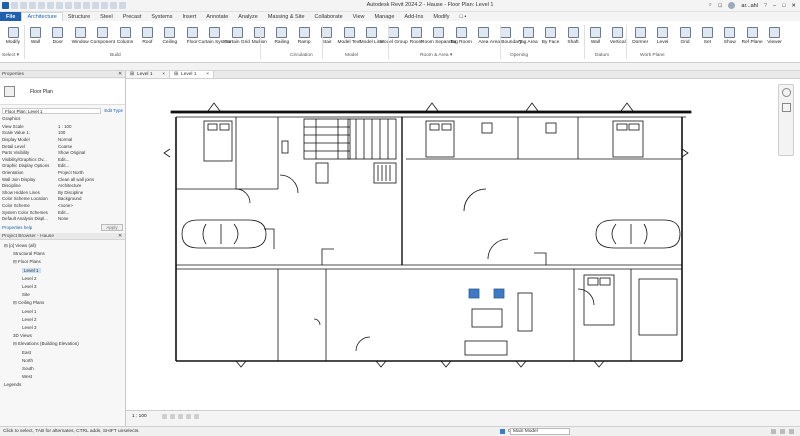 This screenshot has width=800, height=436. I want to click on select-links-icon, so click(782, 431).